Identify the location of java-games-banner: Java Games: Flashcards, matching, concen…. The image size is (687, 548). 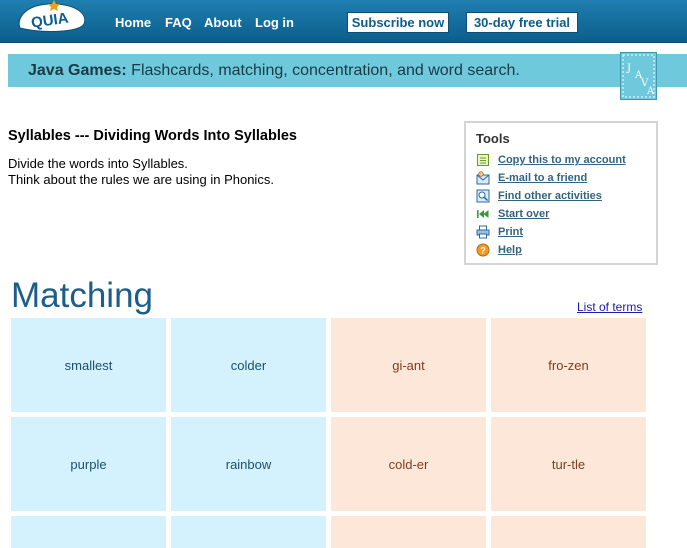
(347, 70).